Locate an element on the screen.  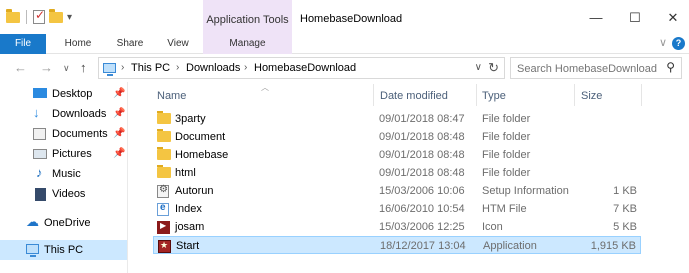
desktop-icon is located at coordinates (40, 93).